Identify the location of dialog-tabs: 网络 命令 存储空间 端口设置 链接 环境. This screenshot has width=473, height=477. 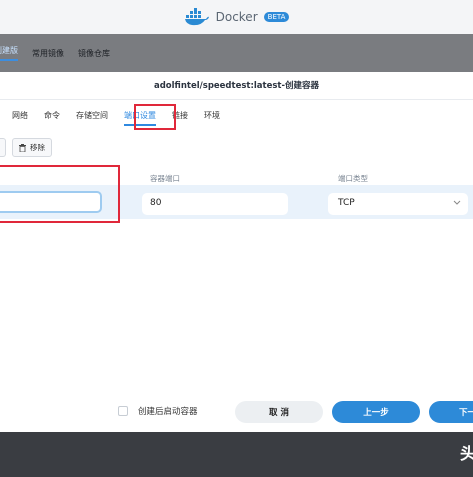
(236, 116).